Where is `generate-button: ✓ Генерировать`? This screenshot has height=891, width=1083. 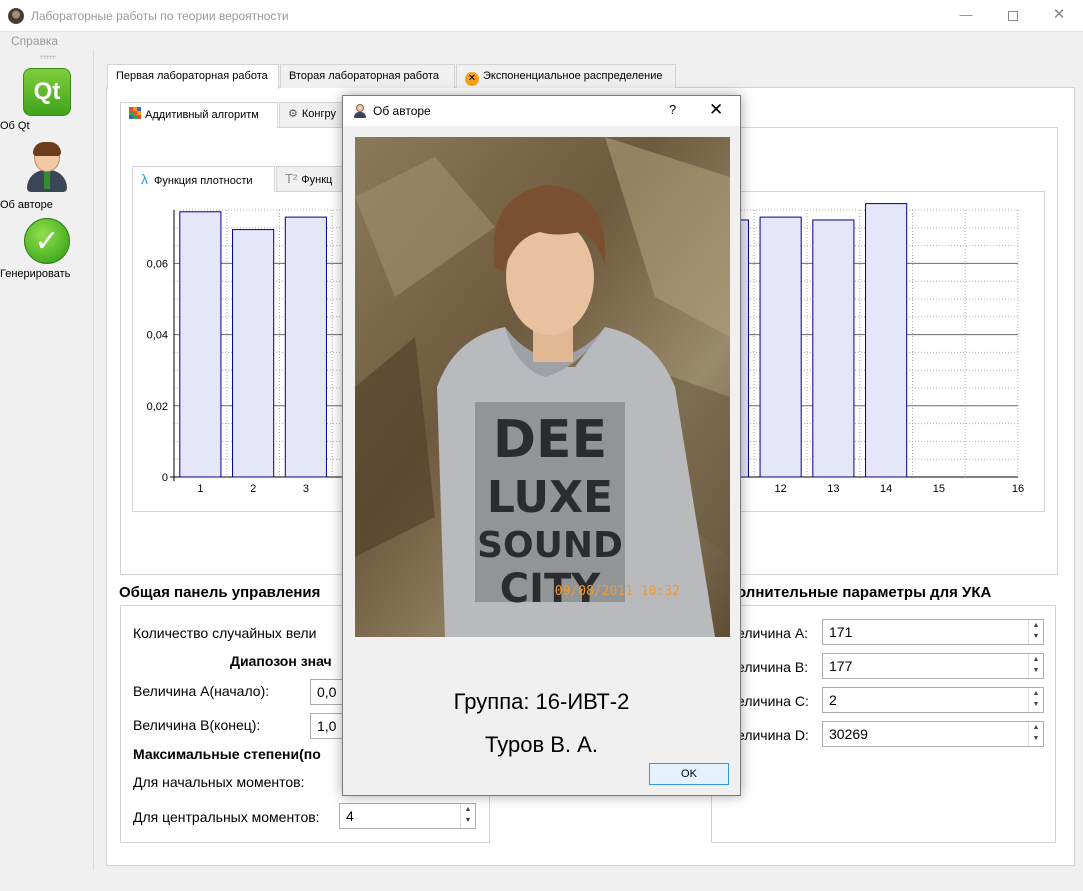
generate-button: ✓ Генерировать is located at coordinates (47, 249).